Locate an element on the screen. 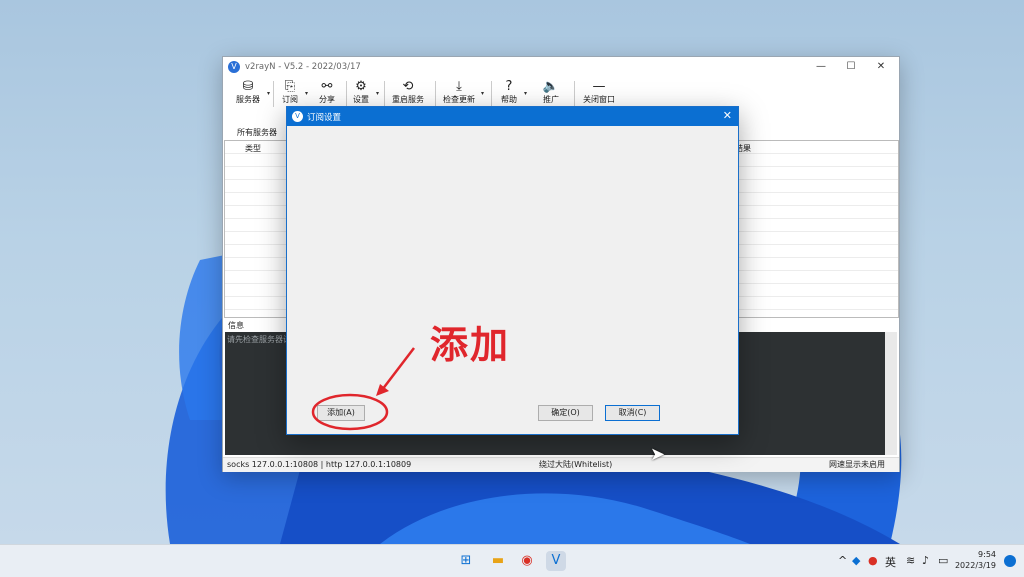 This screenshot has width=1024, height=577. info-label: 信息 is located at coordinates (236, 325).